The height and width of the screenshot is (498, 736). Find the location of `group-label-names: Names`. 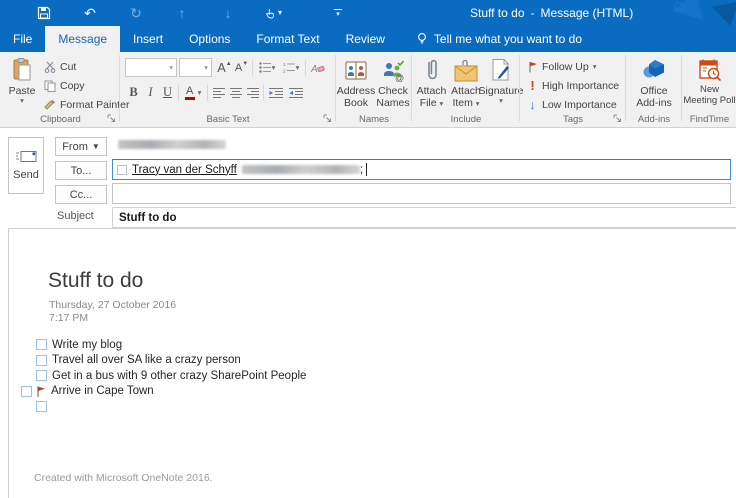

group-label-names: Names is located at coordinates (374, 119).